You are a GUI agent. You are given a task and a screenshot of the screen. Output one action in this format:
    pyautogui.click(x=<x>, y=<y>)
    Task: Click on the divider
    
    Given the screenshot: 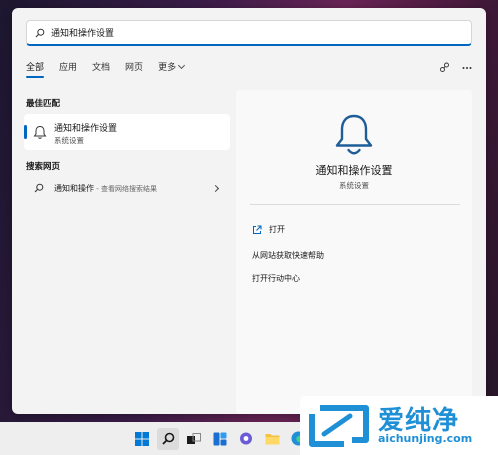 What is the action you would take?
    pyautogui.click(x=355, y=204)
    